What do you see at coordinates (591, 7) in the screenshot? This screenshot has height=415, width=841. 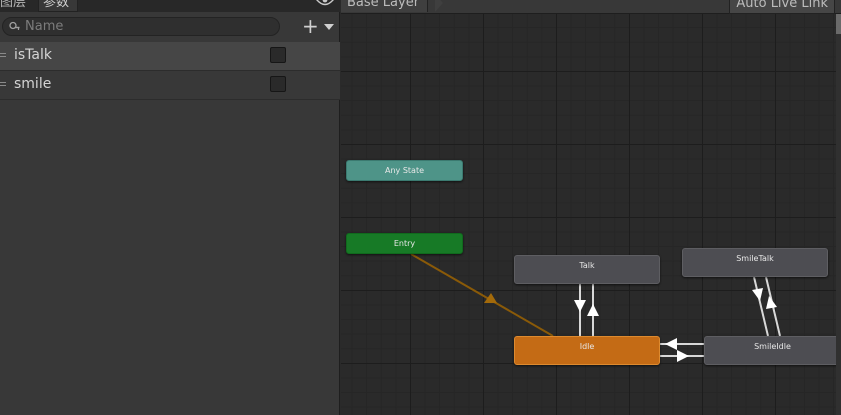 I see `graph-toolbar: Base Layer Auto Live Link` at bounding box center [591, 7].